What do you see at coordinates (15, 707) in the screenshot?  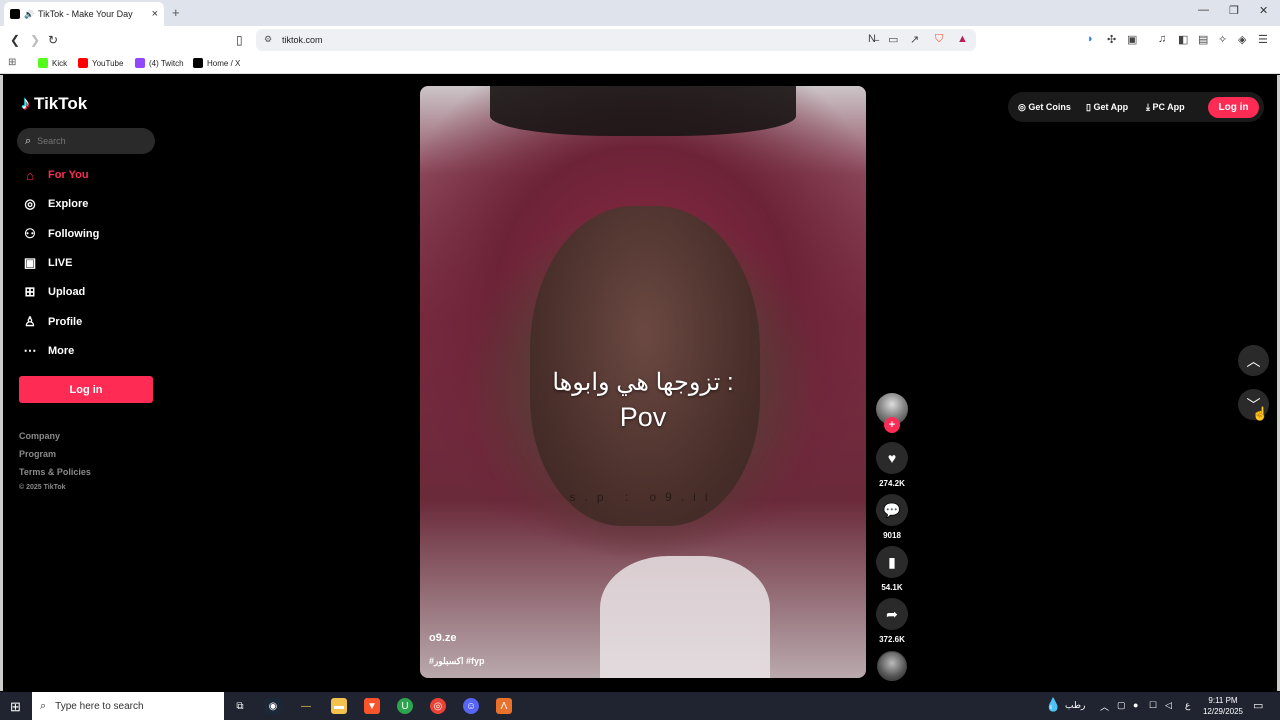 I see `windows-start-icon: ⊞` at bounding box center [15, 707].